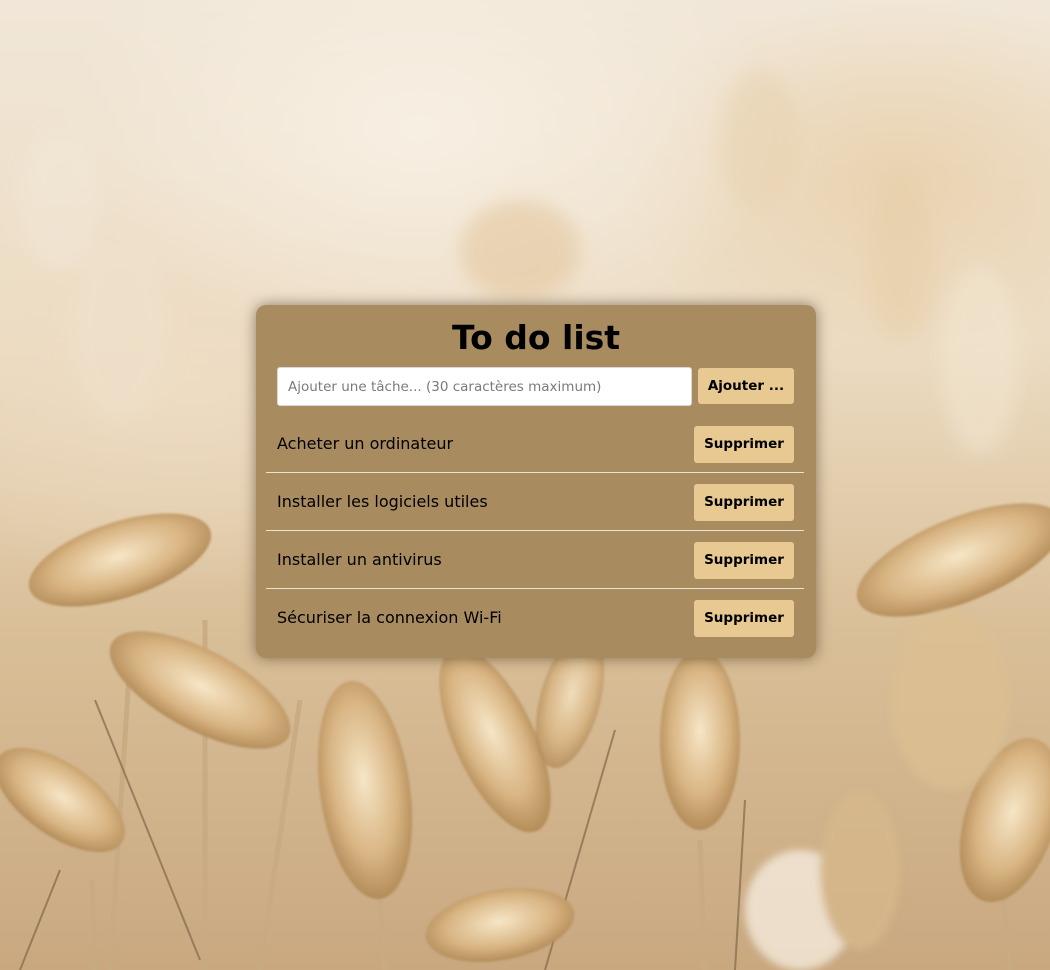 Image resolution: width=1050 pixels, height=970 pixels. What do you see at coordinates (389, 617) in the screenshot?
I see `task-text: Sécuriser la connexion Wi-Fi` at bounding box center [389, 617].